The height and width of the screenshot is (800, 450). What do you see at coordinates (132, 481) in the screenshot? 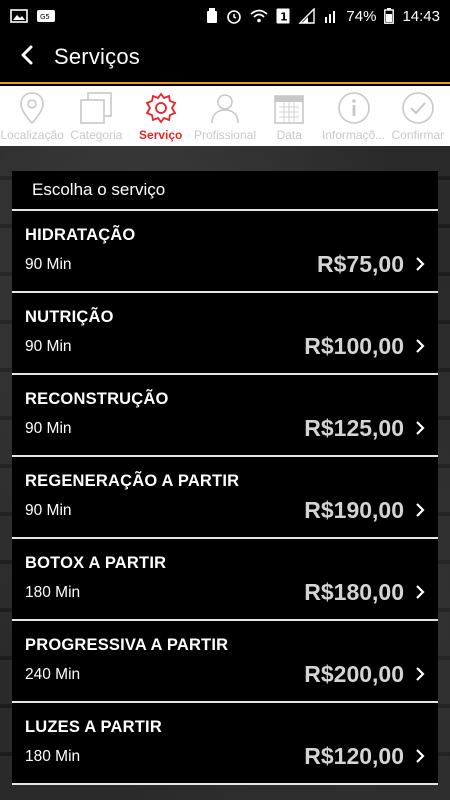
I see `service-name: REGENERAÇÃO A PARTIR` at bounding box center [132, 481].